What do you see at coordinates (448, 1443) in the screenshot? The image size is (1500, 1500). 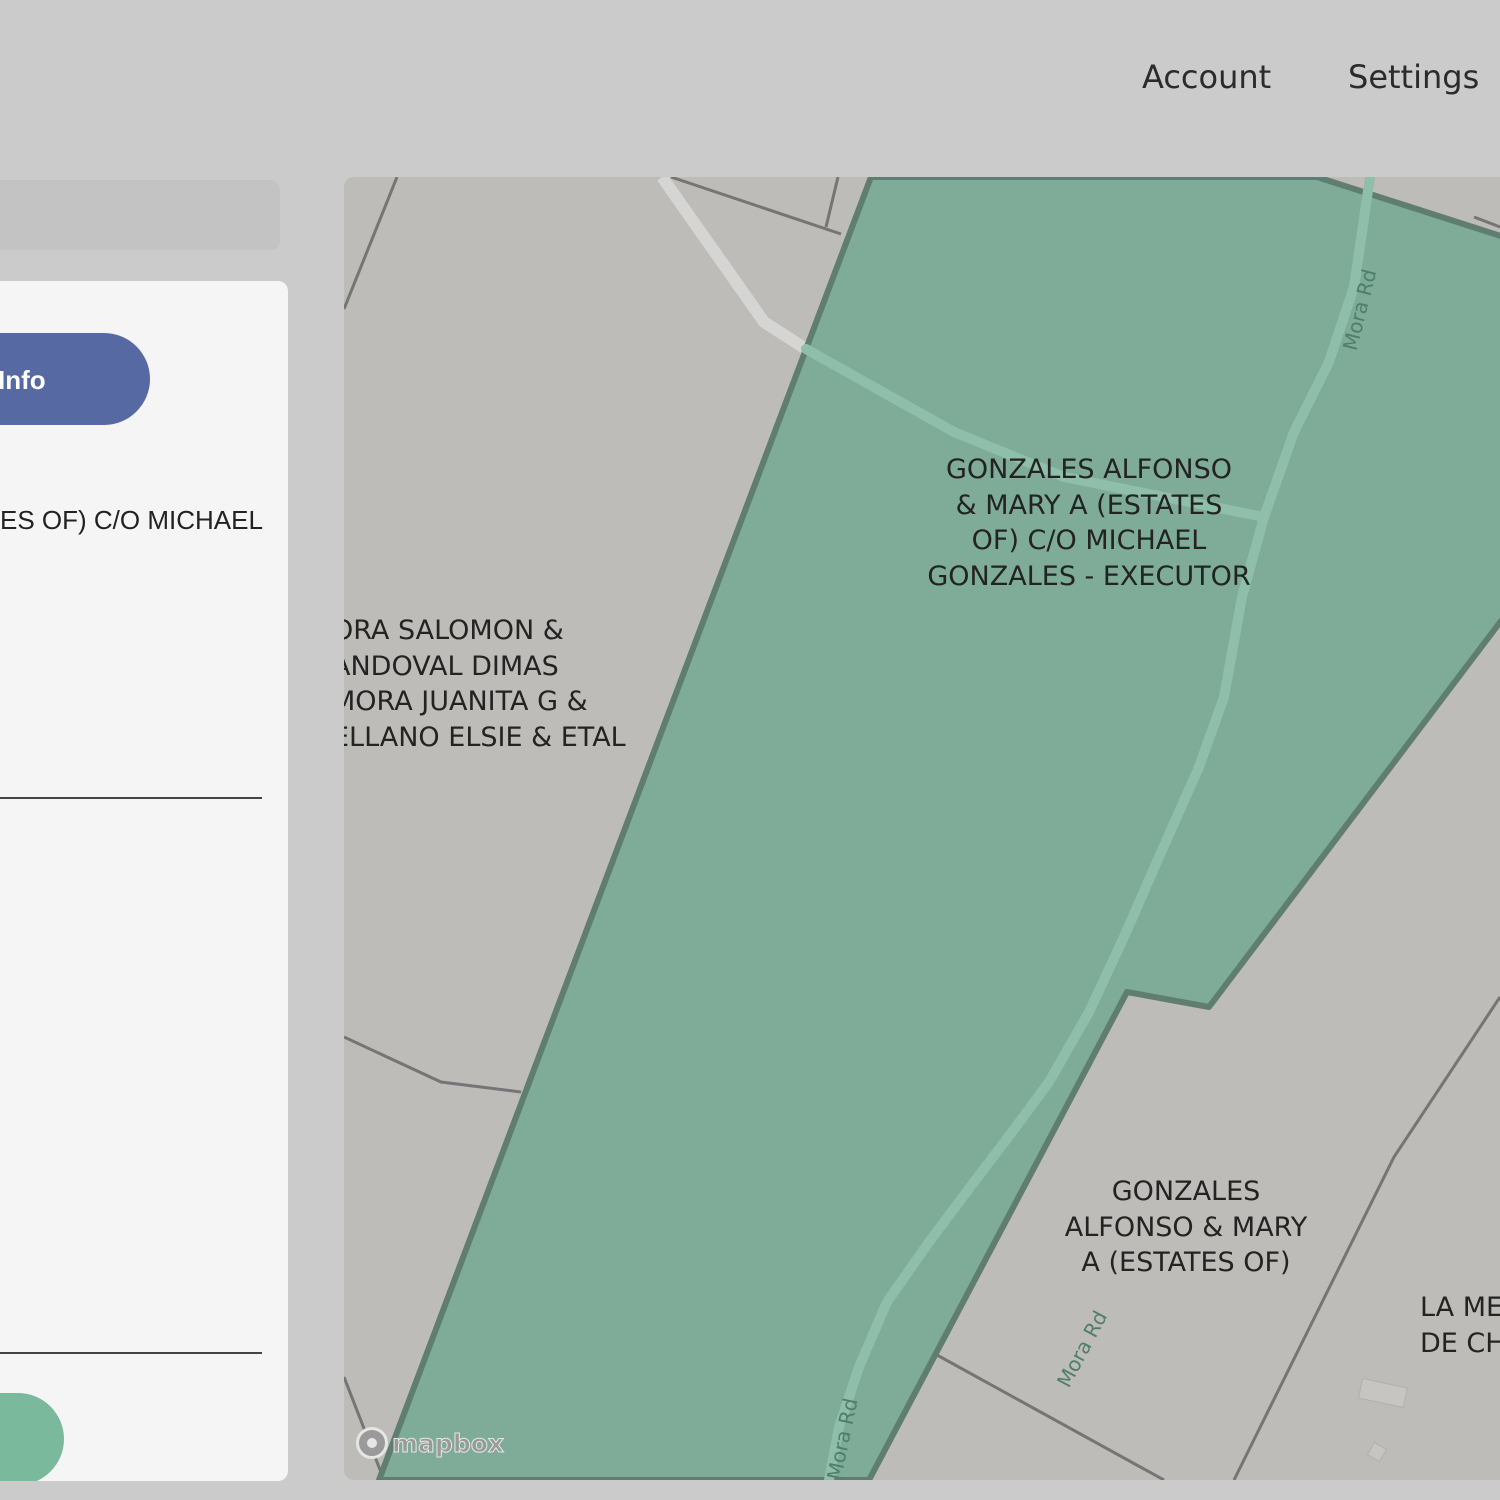 I see `mapbox-wordmark: mapbox` at bounding box center [448, 1443].